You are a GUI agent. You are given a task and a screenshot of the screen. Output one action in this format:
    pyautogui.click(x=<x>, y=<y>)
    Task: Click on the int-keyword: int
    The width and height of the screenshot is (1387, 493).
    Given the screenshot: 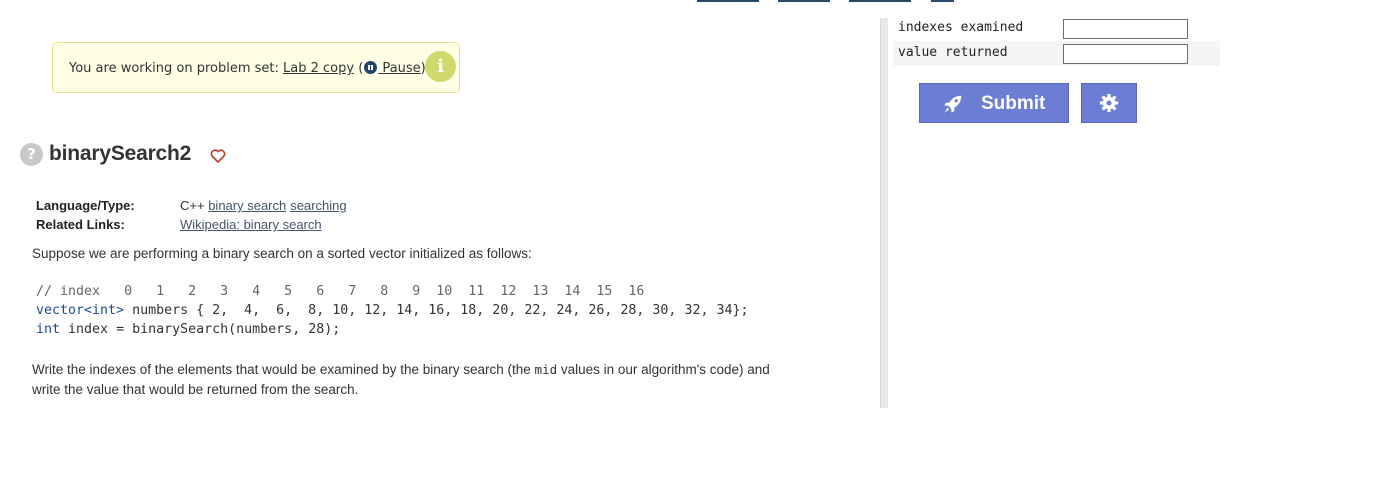 What is the action you would take?
    pyautogui.click(x=48, y=329)
    